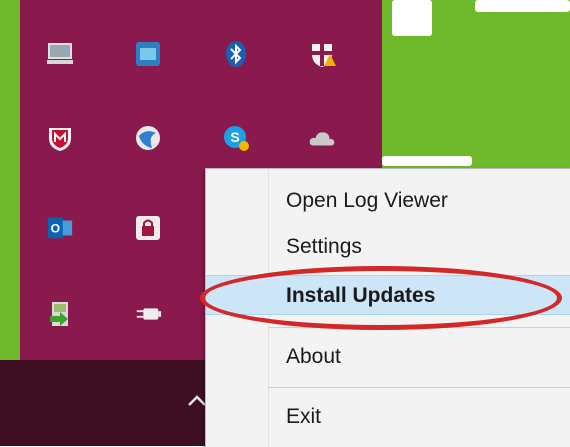 The height and width of the screenshot is (447, 570). I want to click on lock-icon, so click(148, 228).